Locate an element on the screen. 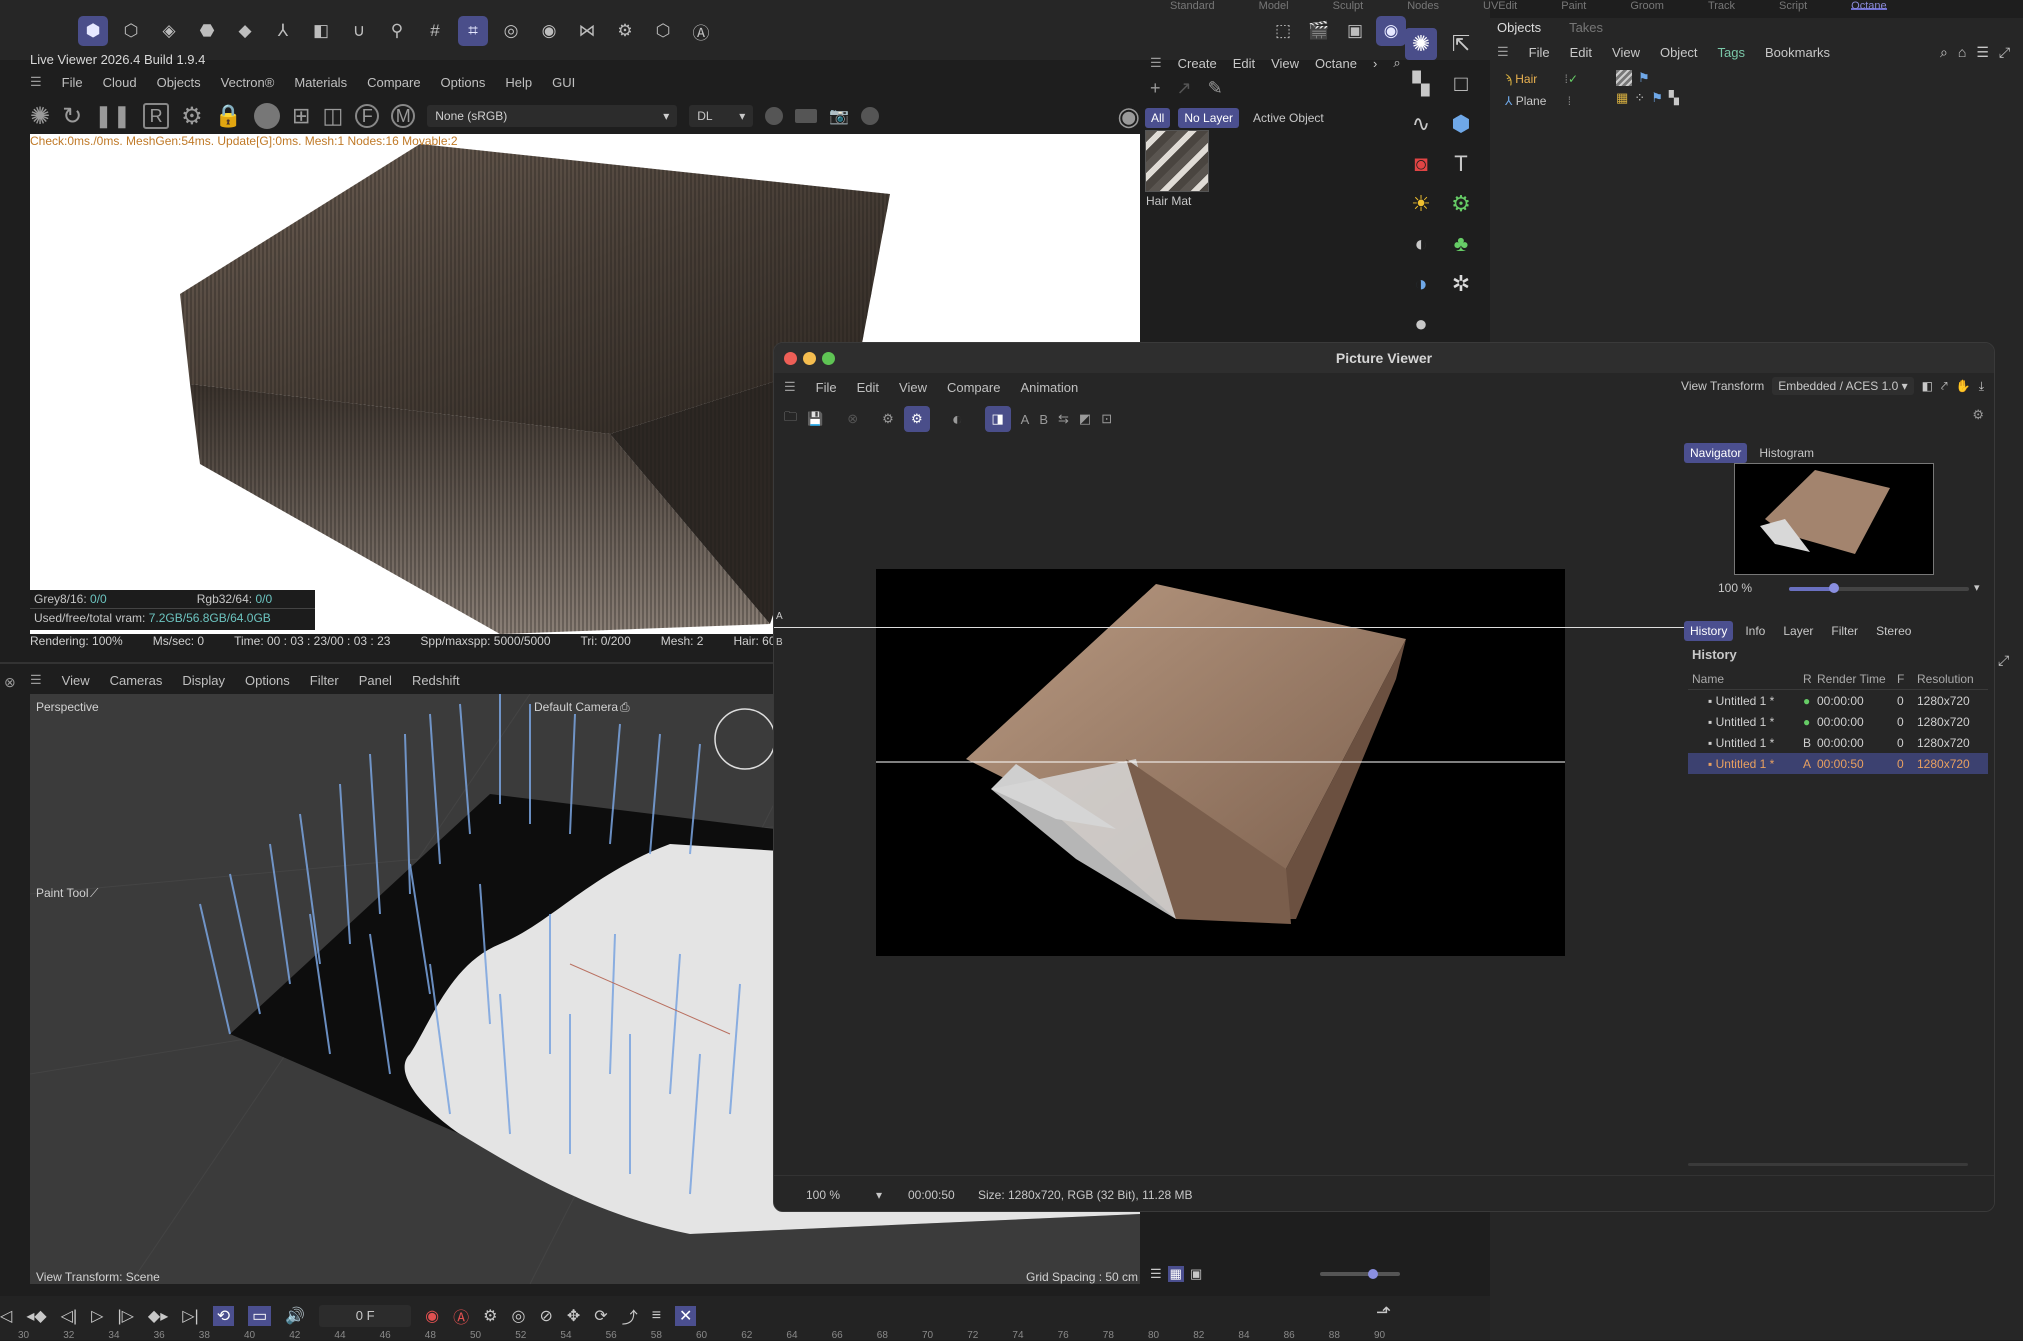 This screenshot has height=1341, width=2023. swap-icon: ⇆ is located at coordinates (1063, 419).